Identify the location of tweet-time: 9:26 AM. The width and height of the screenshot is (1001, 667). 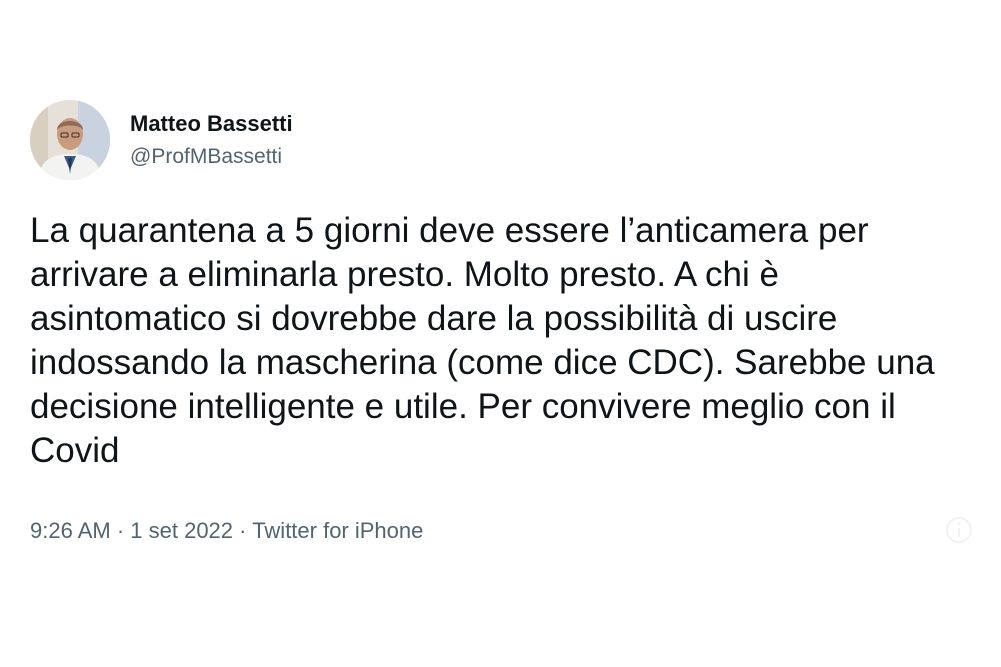
(70, 530).